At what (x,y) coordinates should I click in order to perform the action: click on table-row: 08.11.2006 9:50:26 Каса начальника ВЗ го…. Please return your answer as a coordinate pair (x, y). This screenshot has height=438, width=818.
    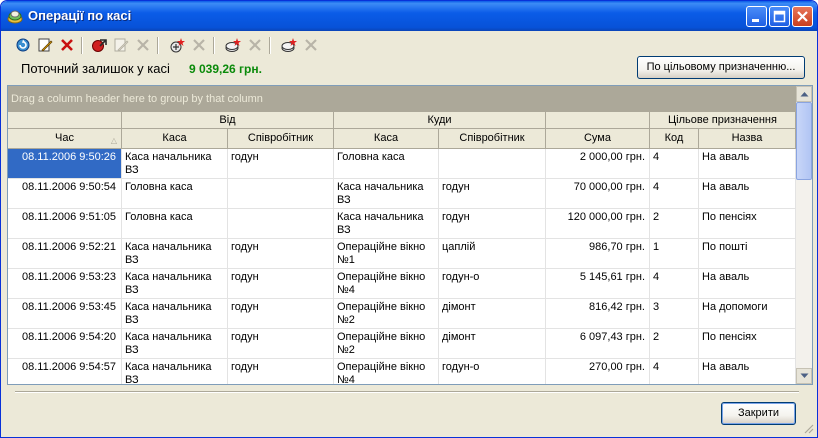
    Looking at the image, I should click on (402, 164).